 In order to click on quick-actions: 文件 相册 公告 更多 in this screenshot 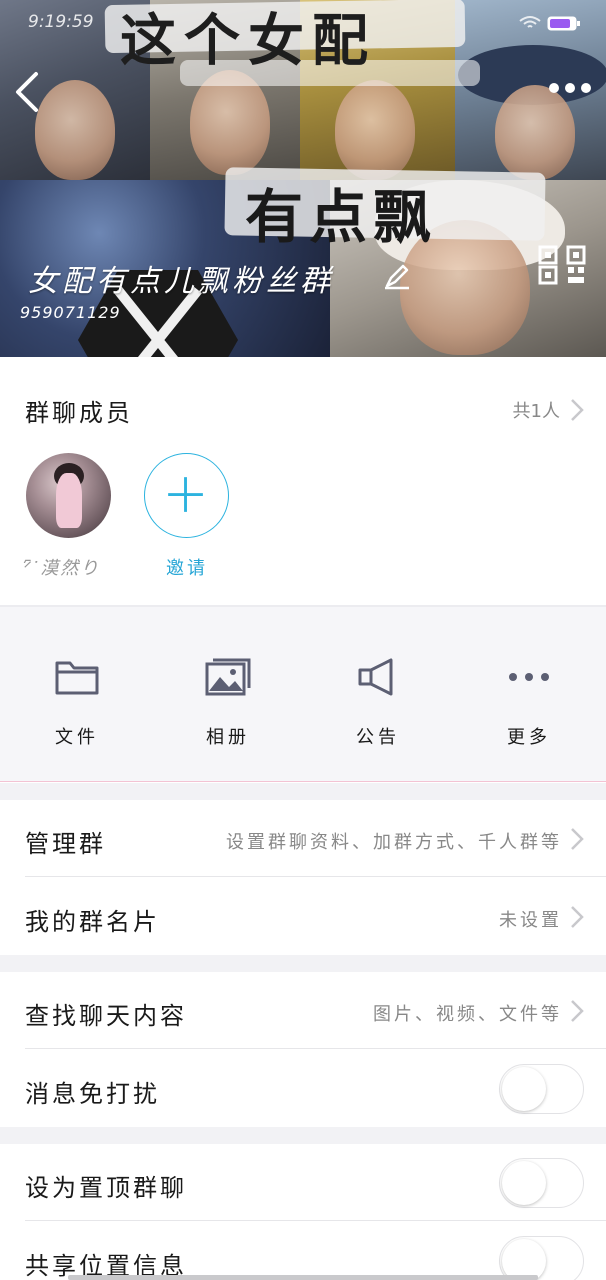, I will do `click(303, 694)`.